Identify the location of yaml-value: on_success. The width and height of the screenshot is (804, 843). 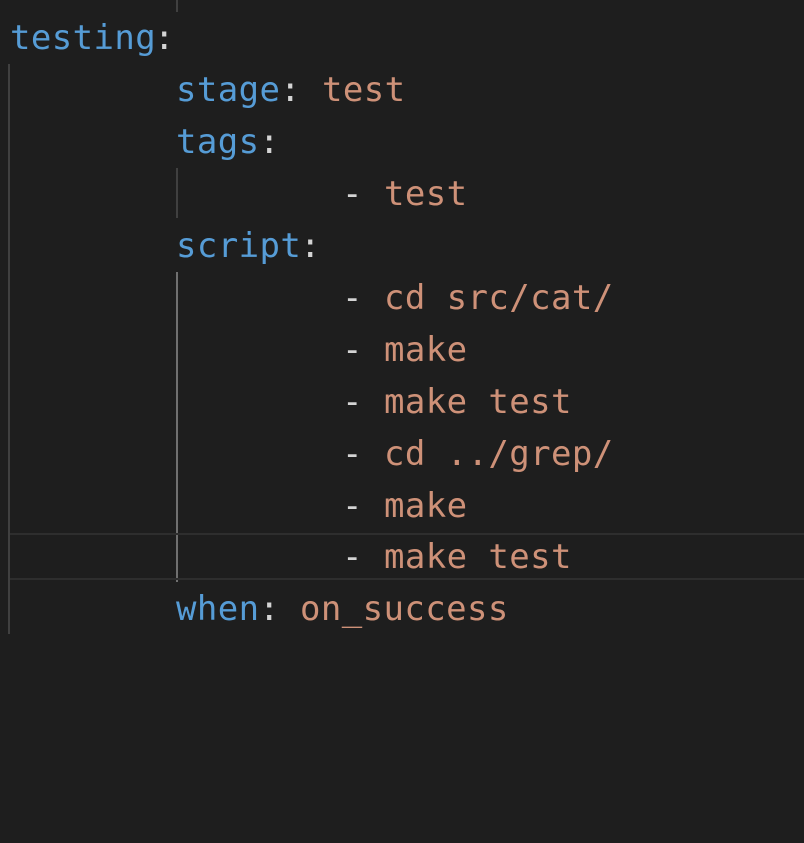
(404, 609).